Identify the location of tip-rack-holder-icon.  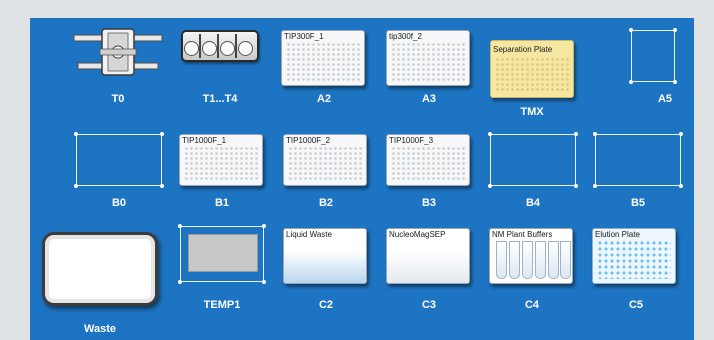
(118, 52).